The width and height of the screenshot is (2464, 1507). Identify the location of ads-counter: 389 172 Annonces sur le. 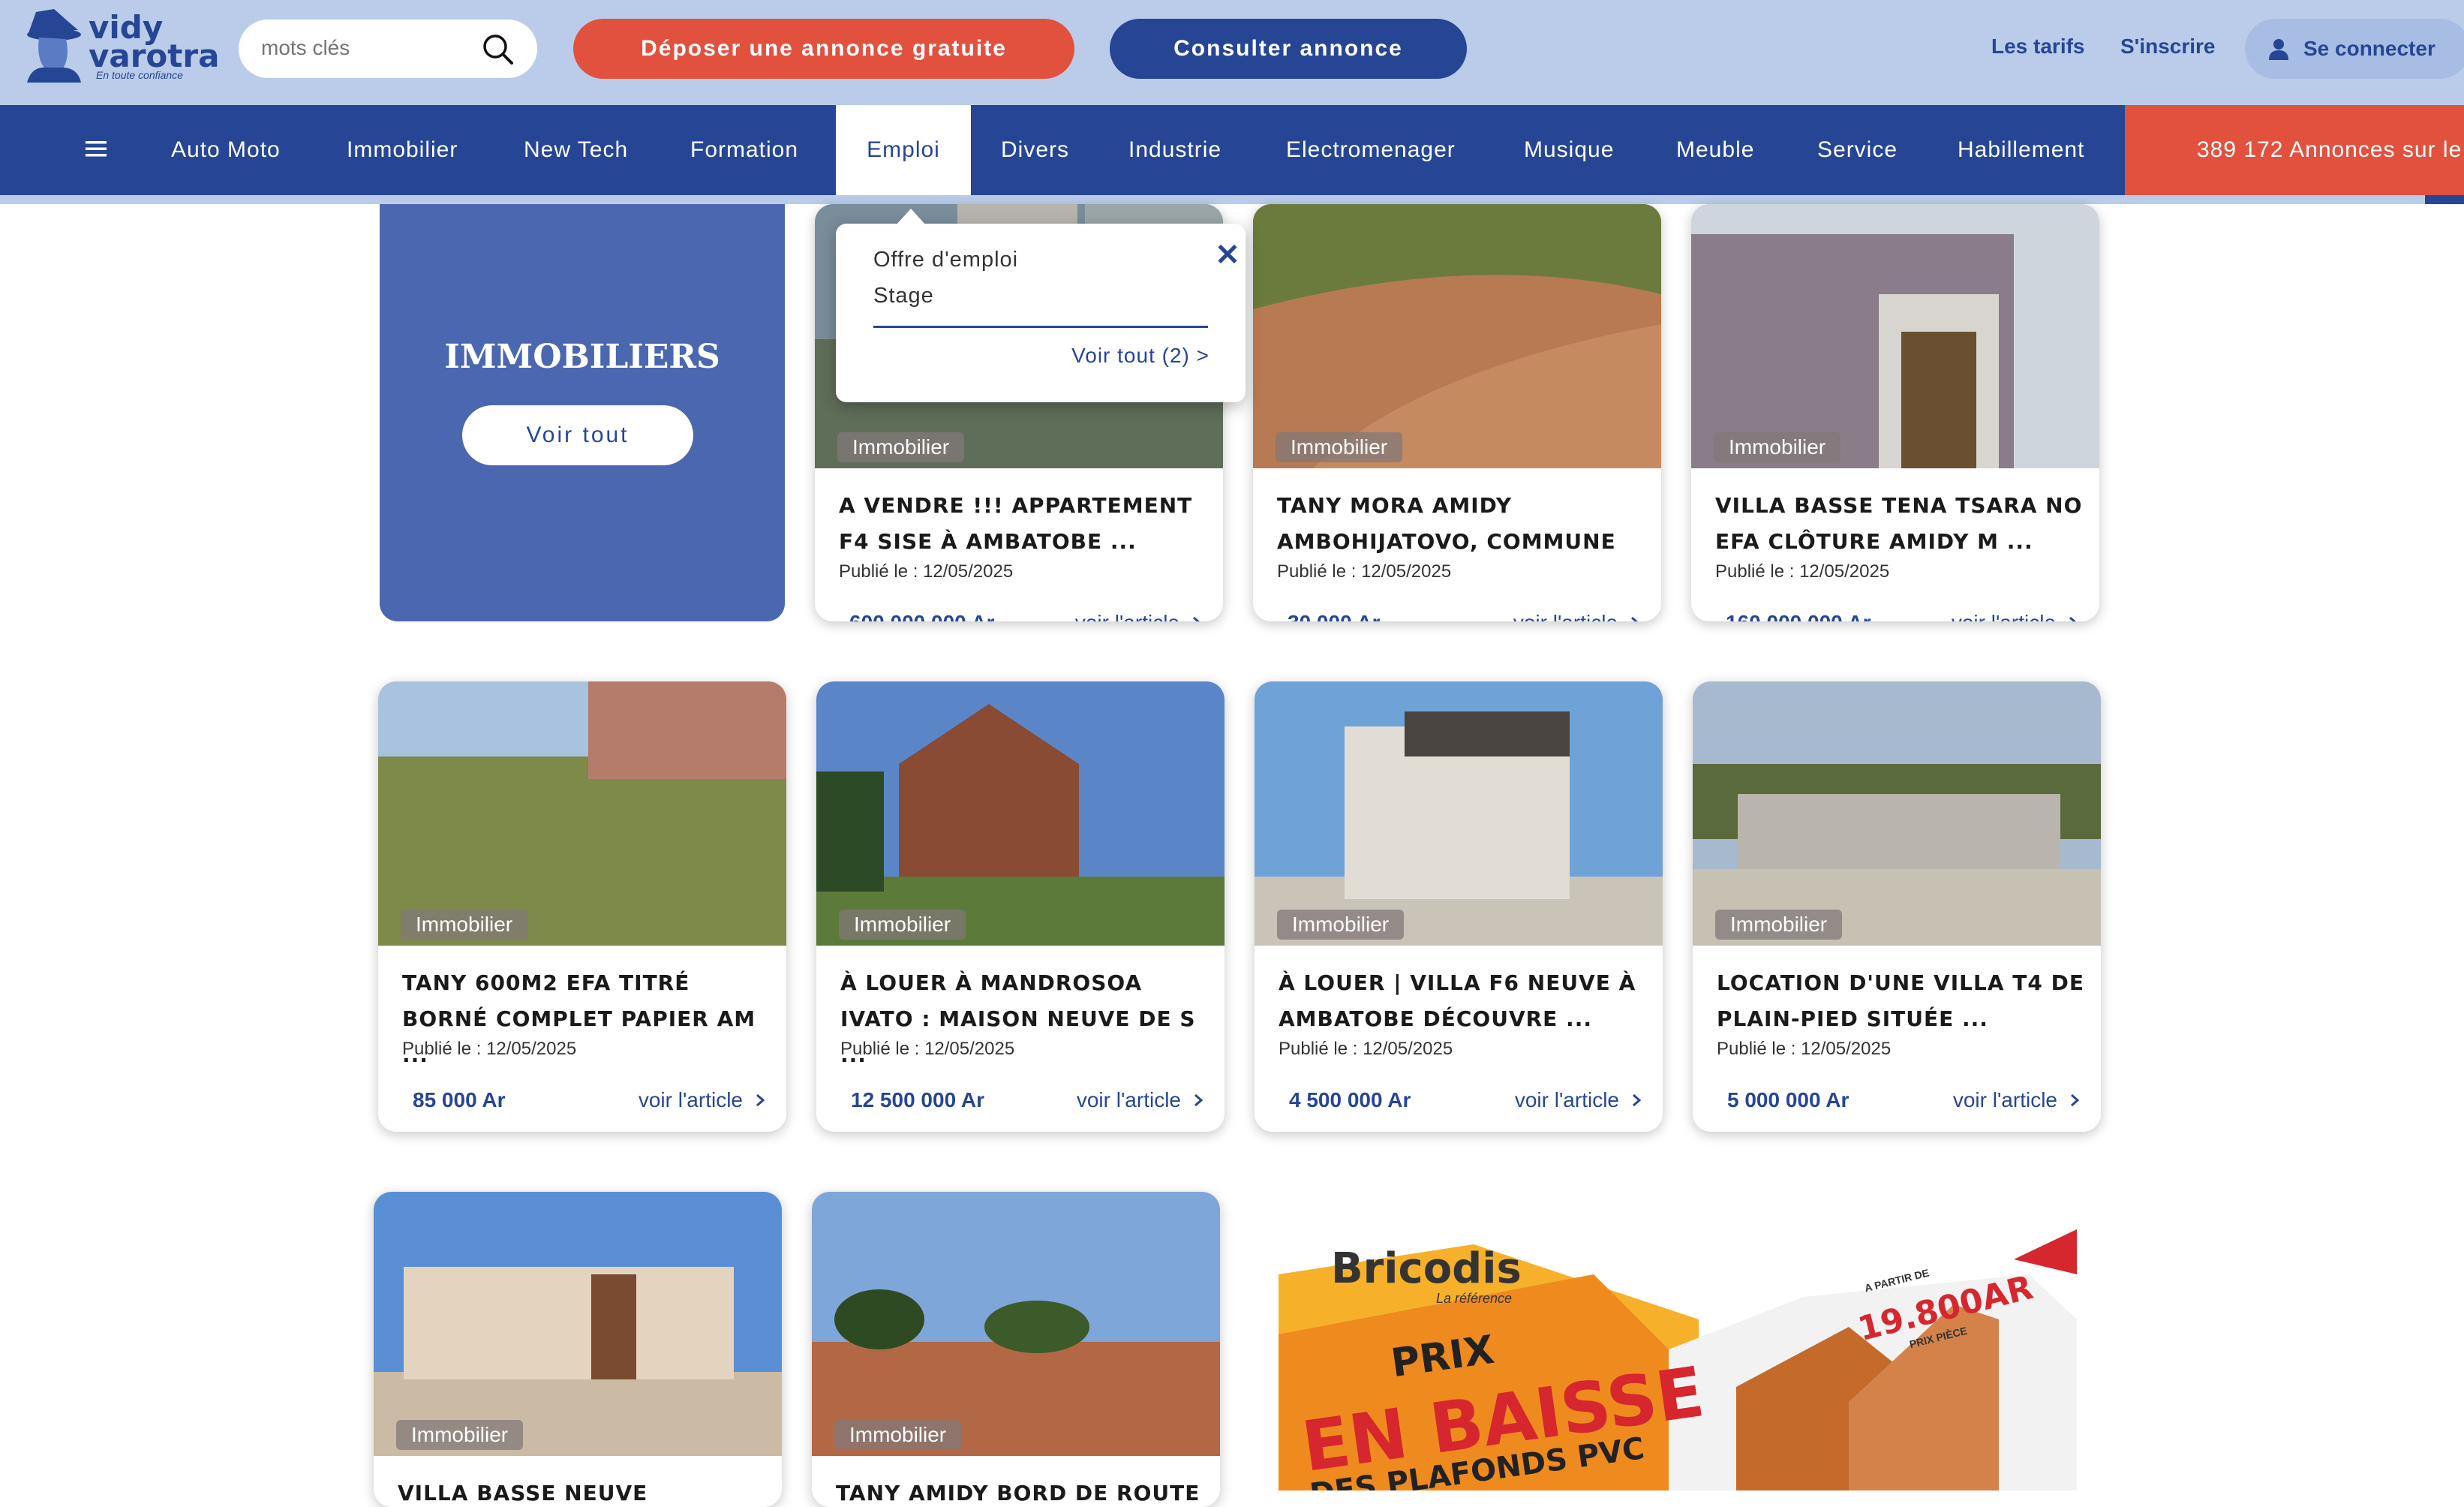
(2294, 150).